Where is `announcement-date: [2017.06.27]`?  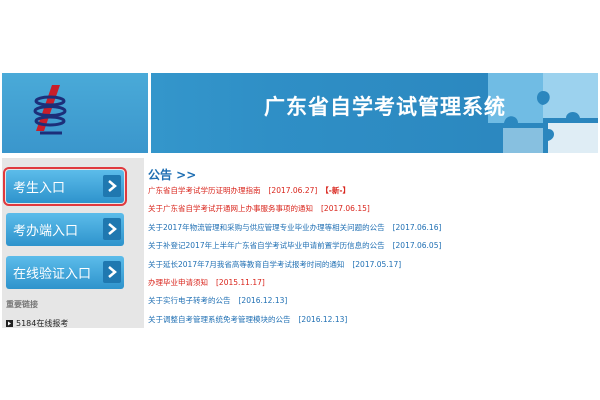 announcement-date: [2017.06.27] is located at coordinates (293, 190).